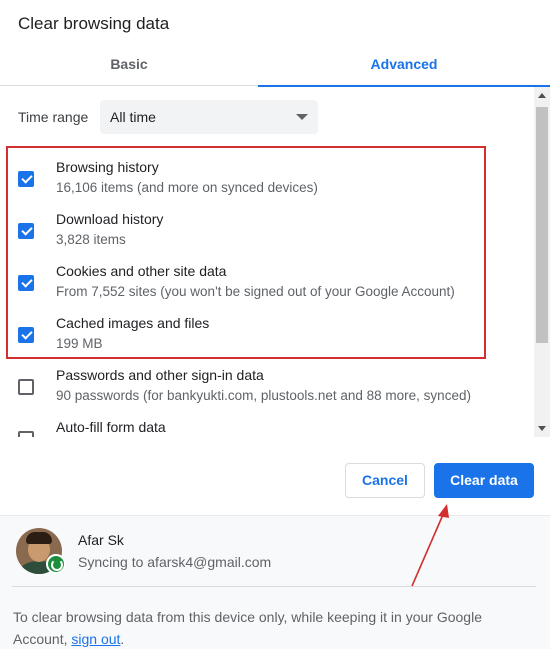 The image size is (550, 649). What do you see at coordinates (175, 562) in the screenshot?
I see `account-sync-status: Syncing to afarsk4@gmail.com` at bounding box center [175, 562].